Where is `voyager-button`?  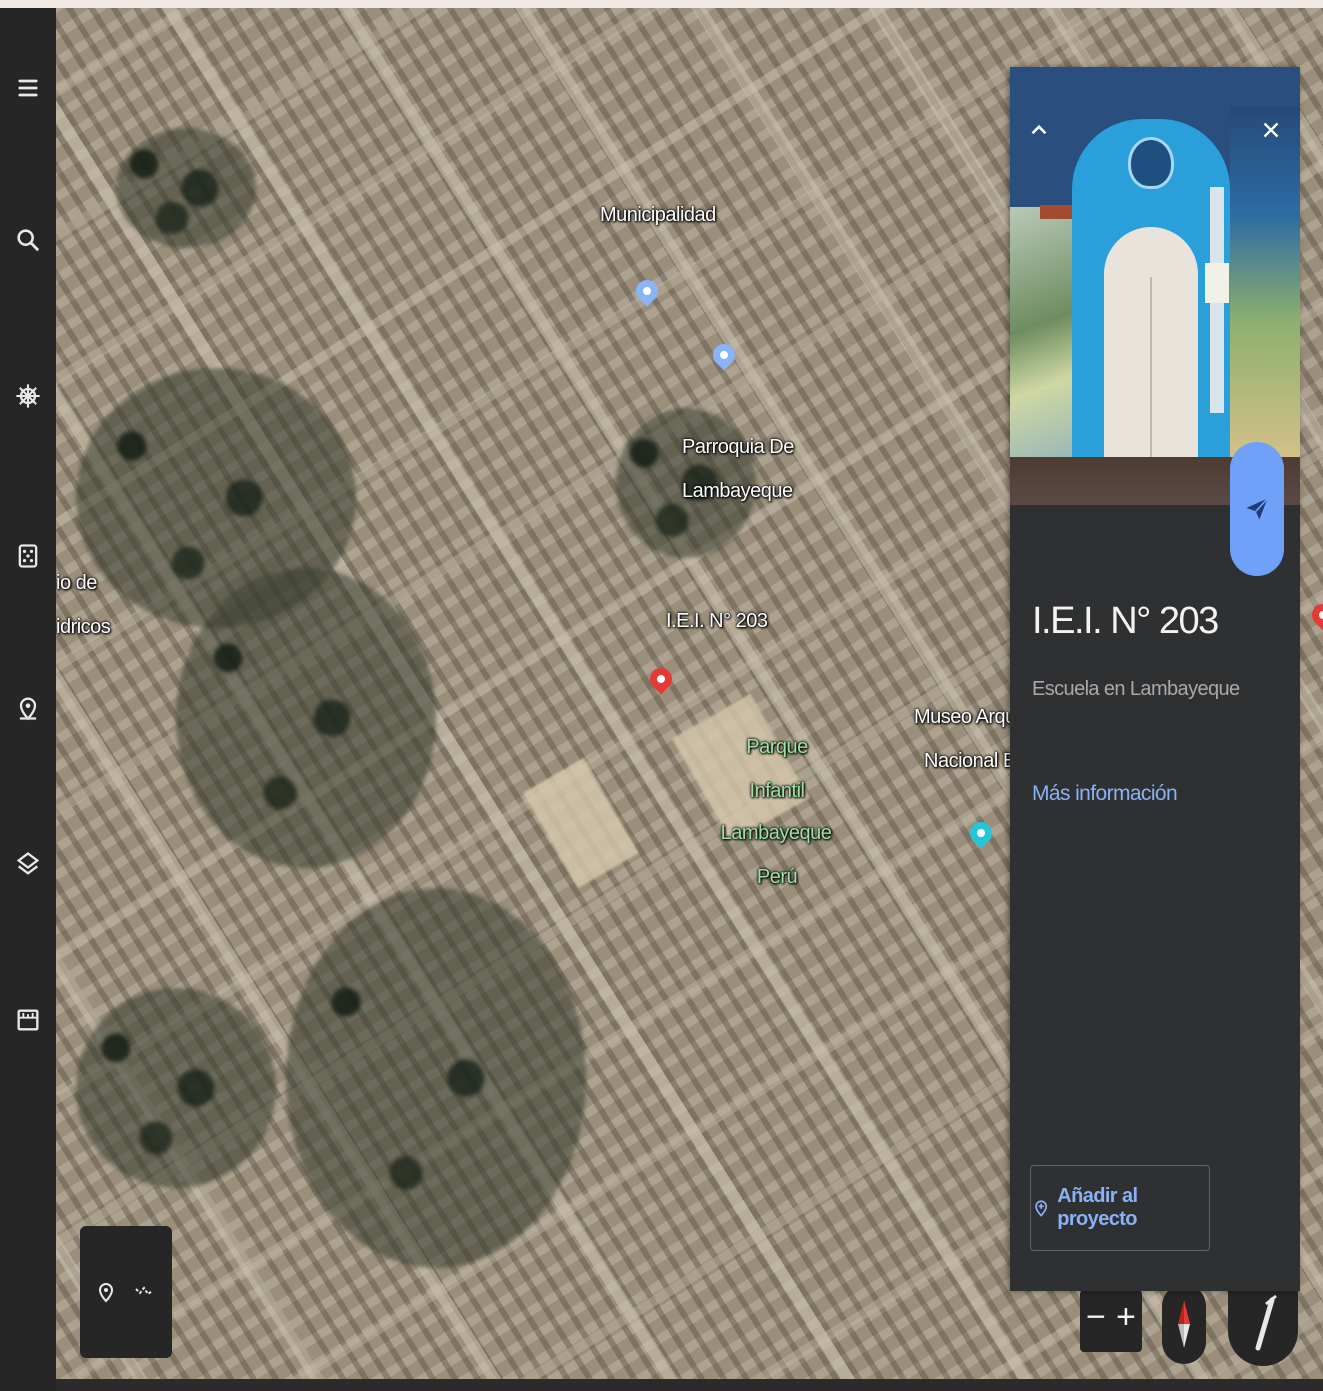
voyager-button is located at coordinates (28, 396).